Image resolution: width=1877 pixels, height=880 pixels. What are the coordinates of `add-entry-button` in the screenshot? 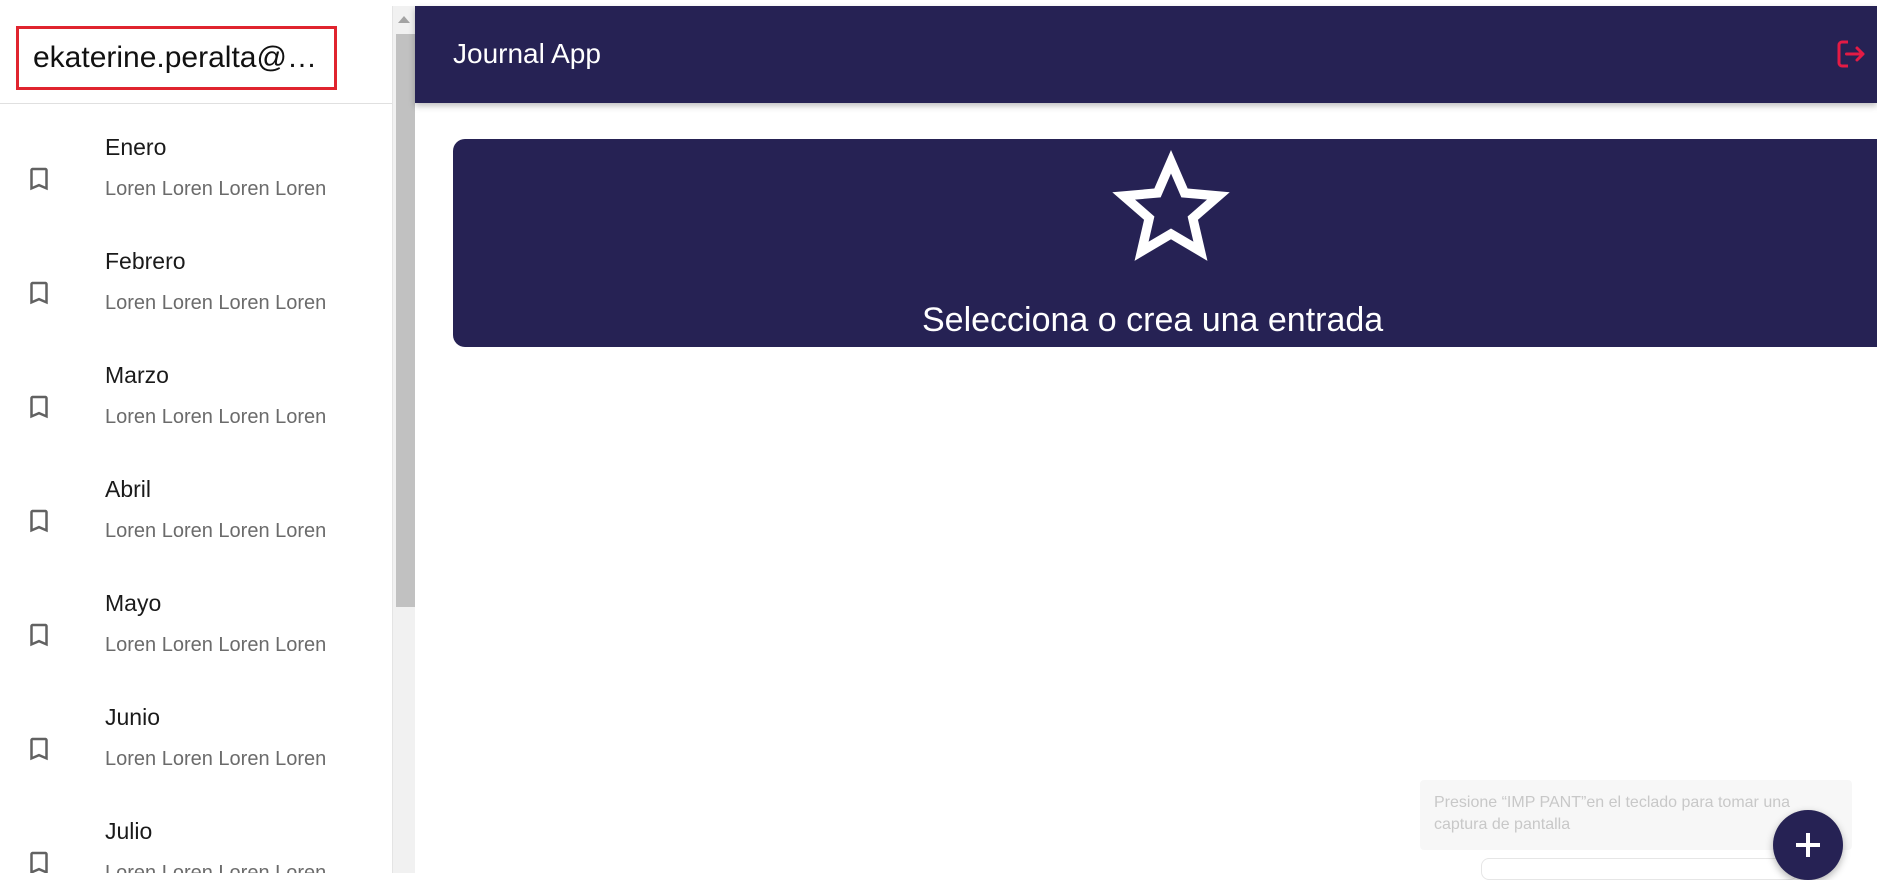 It's located at (1808, 845).